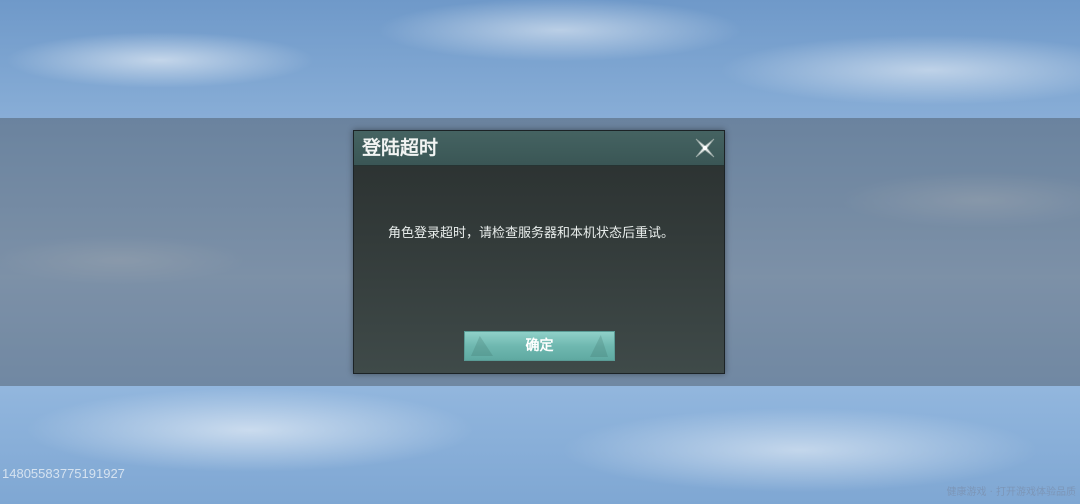 Image resolution: width=1080 pixels, height=504 pixels. I want to click on dialog-message: 角色登录超时，请检查服务器和本机状态后重试。, so click(531, 233).